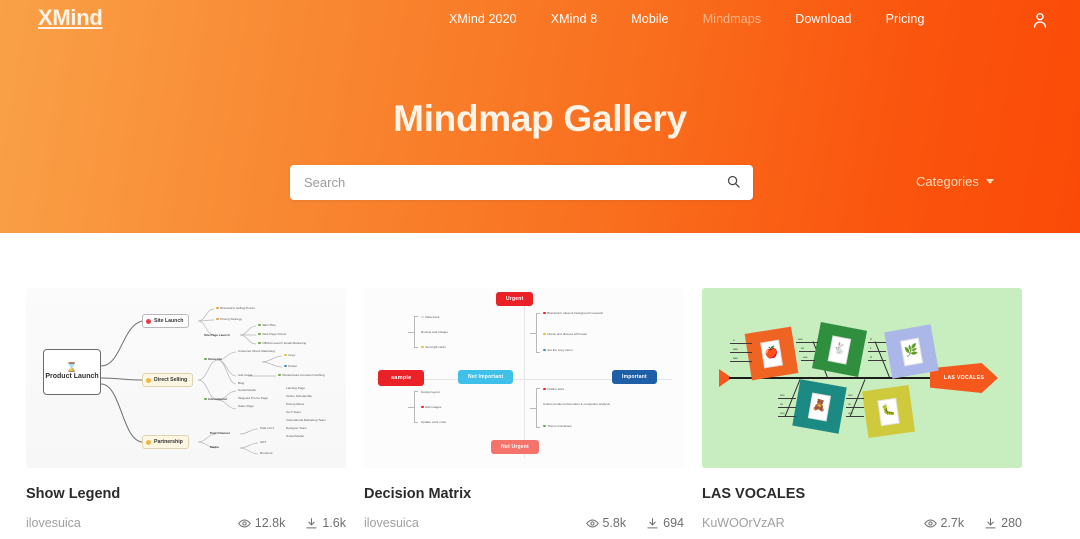 This screenshot has width=1080, height=539. Describe the element at coordinates (1040, 20) in the screenshot. I see `user-icon` at that location.